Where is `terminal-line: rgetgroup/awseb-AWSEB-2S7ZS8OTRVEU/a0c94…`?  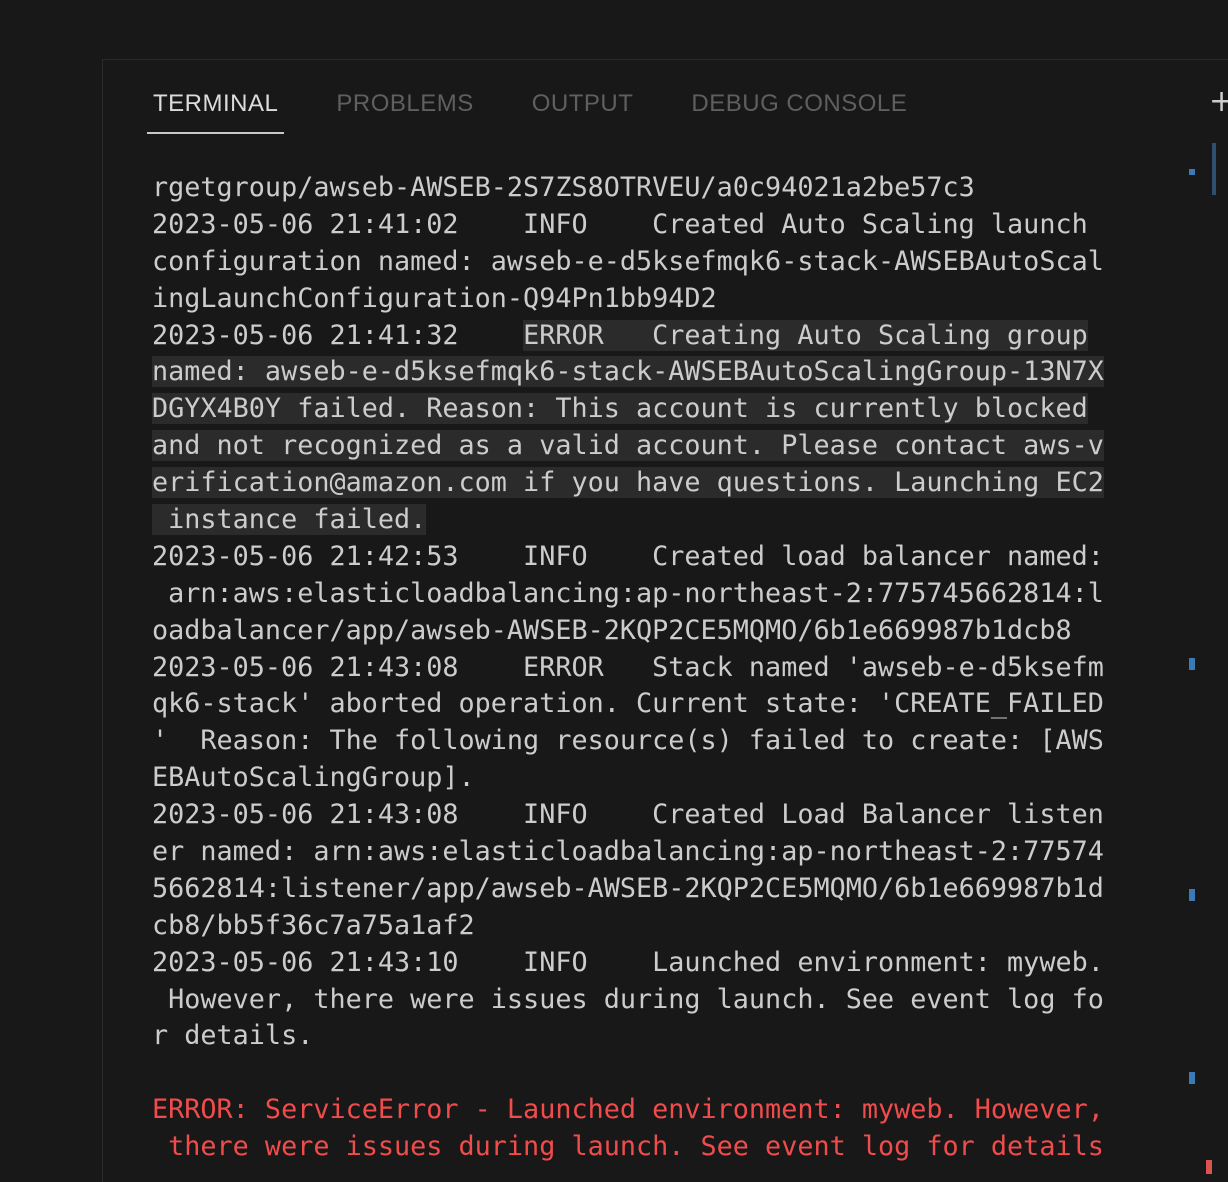 terminal-line: rgetgroup/awseb-AWSEB-2S7ZS8OTRVEU/a0c94… is located at coordinates (563, 187).